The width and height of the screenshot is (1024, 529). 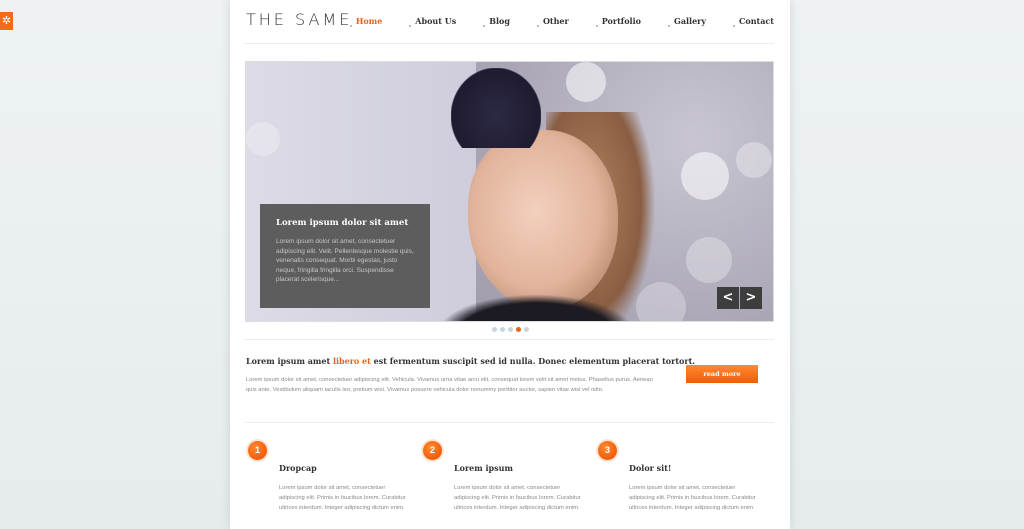 I want to click on step-number-badge: 3, so click(x=607, y=450).